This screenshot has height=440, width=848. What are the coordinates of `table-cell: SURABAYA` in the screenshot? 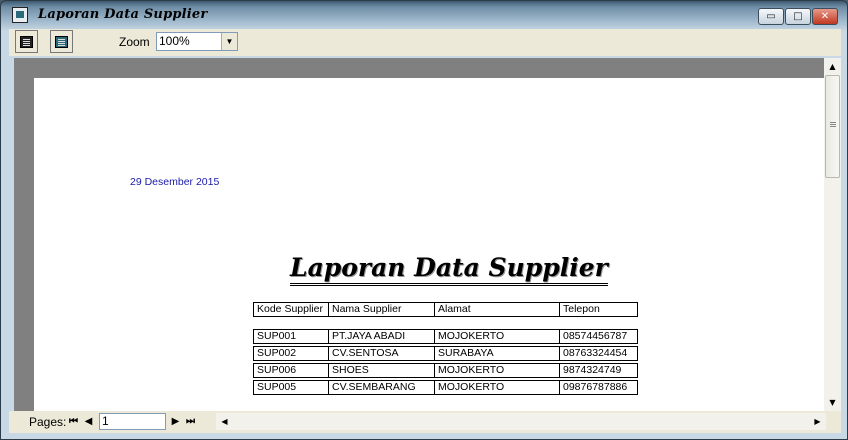 It's located at (497, 353).